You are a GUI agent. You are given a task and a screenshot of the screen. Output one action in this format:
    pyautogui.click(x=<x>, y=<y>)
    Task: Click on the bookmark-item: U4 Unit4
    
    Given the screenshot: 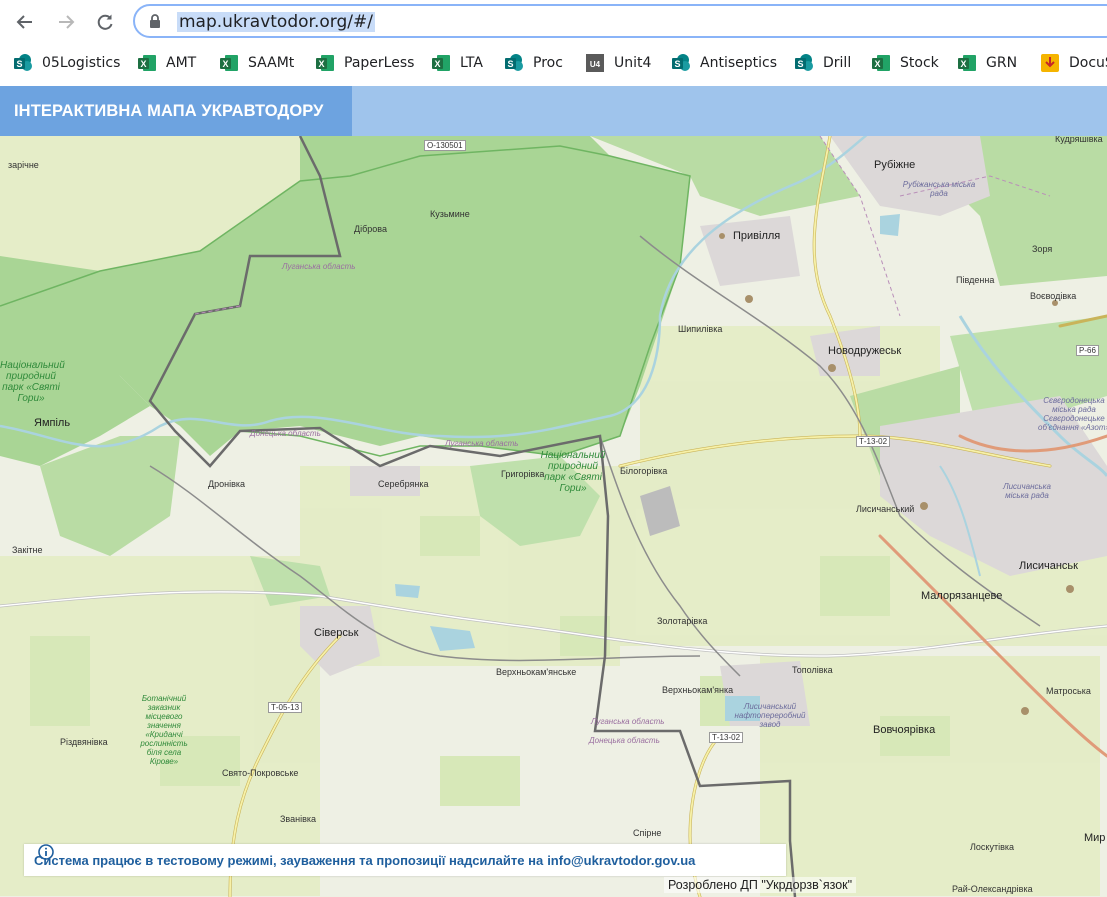 What is the action you would take?
    pyautogui.click(x=618, y=63)
    